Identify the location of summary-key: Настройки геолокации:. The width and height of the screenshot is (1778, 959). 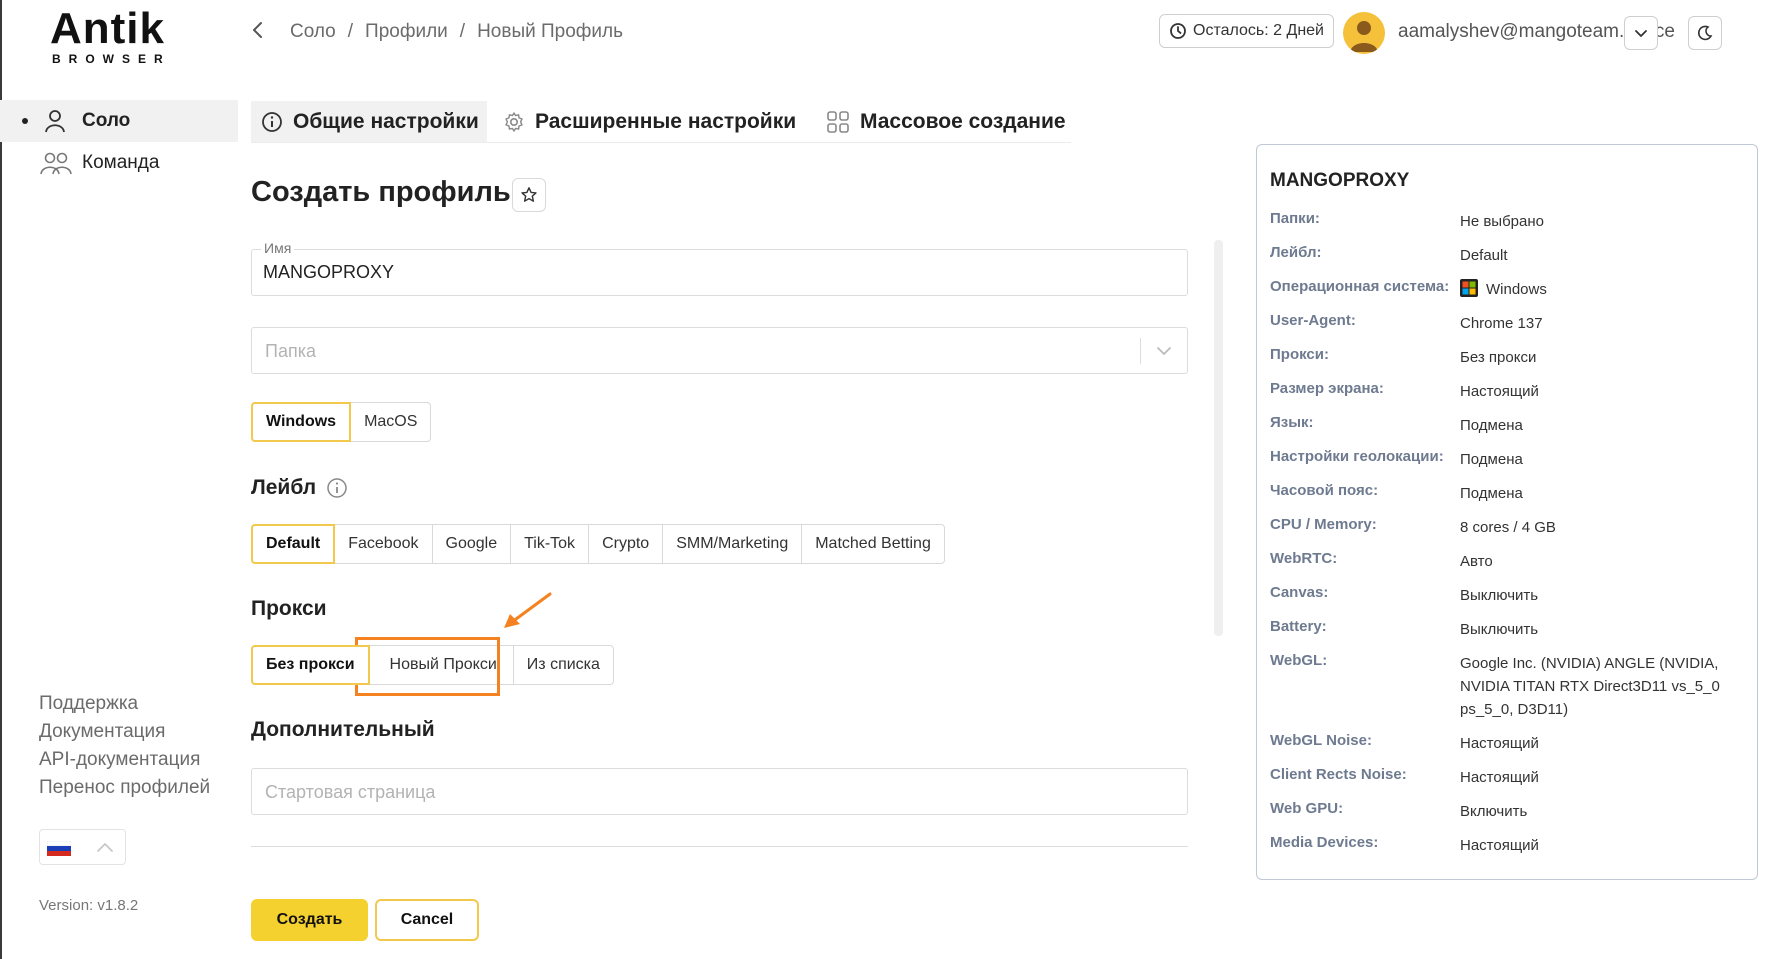
(1357, 456).